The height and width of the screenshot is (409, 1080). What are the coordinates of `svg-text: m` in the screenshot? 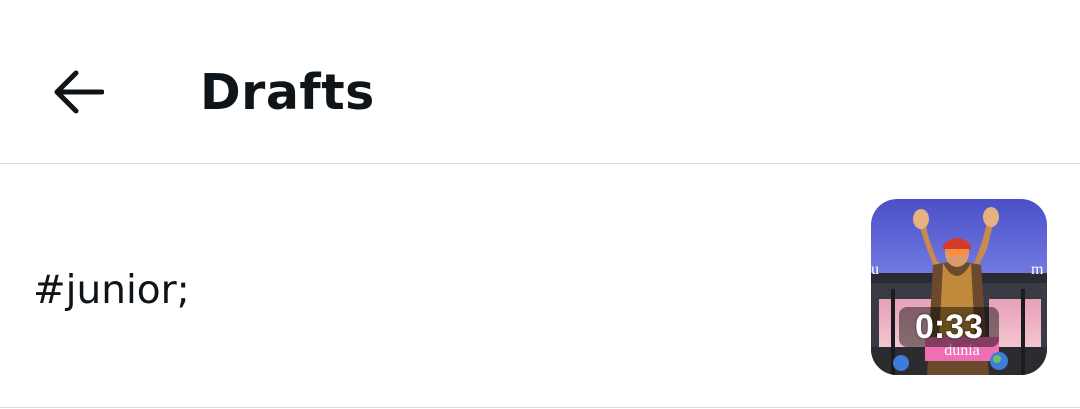 It's located at (1037, 269).